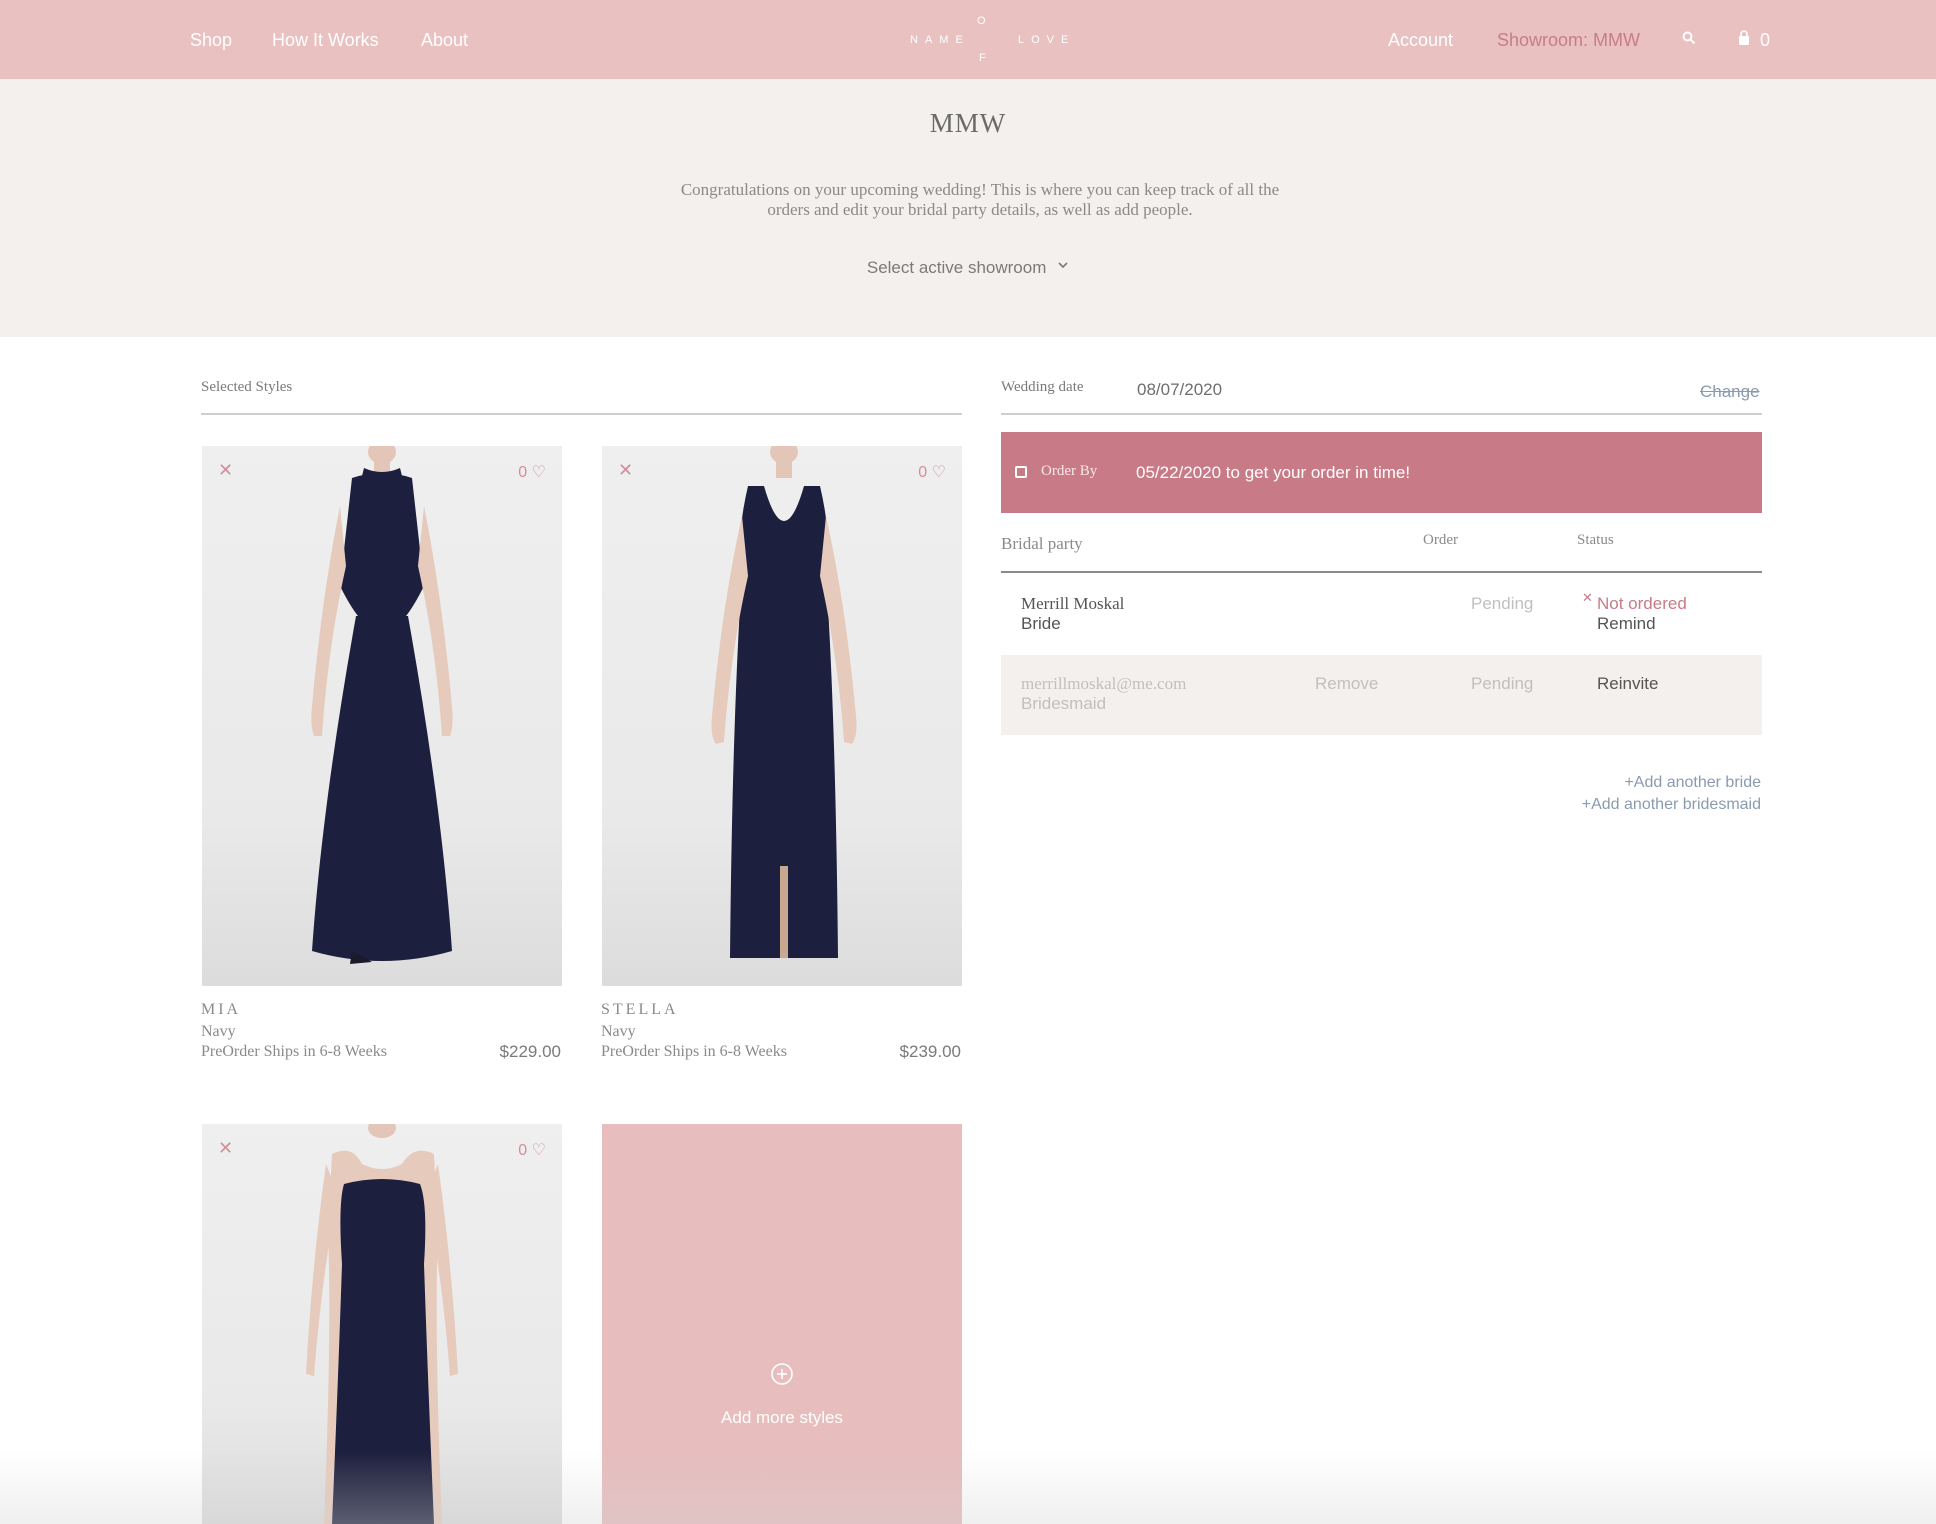  Describe the element at coordinates (782, 1324) in the screenshot. I see `add-more-styles-card: Add more styles` at that location.